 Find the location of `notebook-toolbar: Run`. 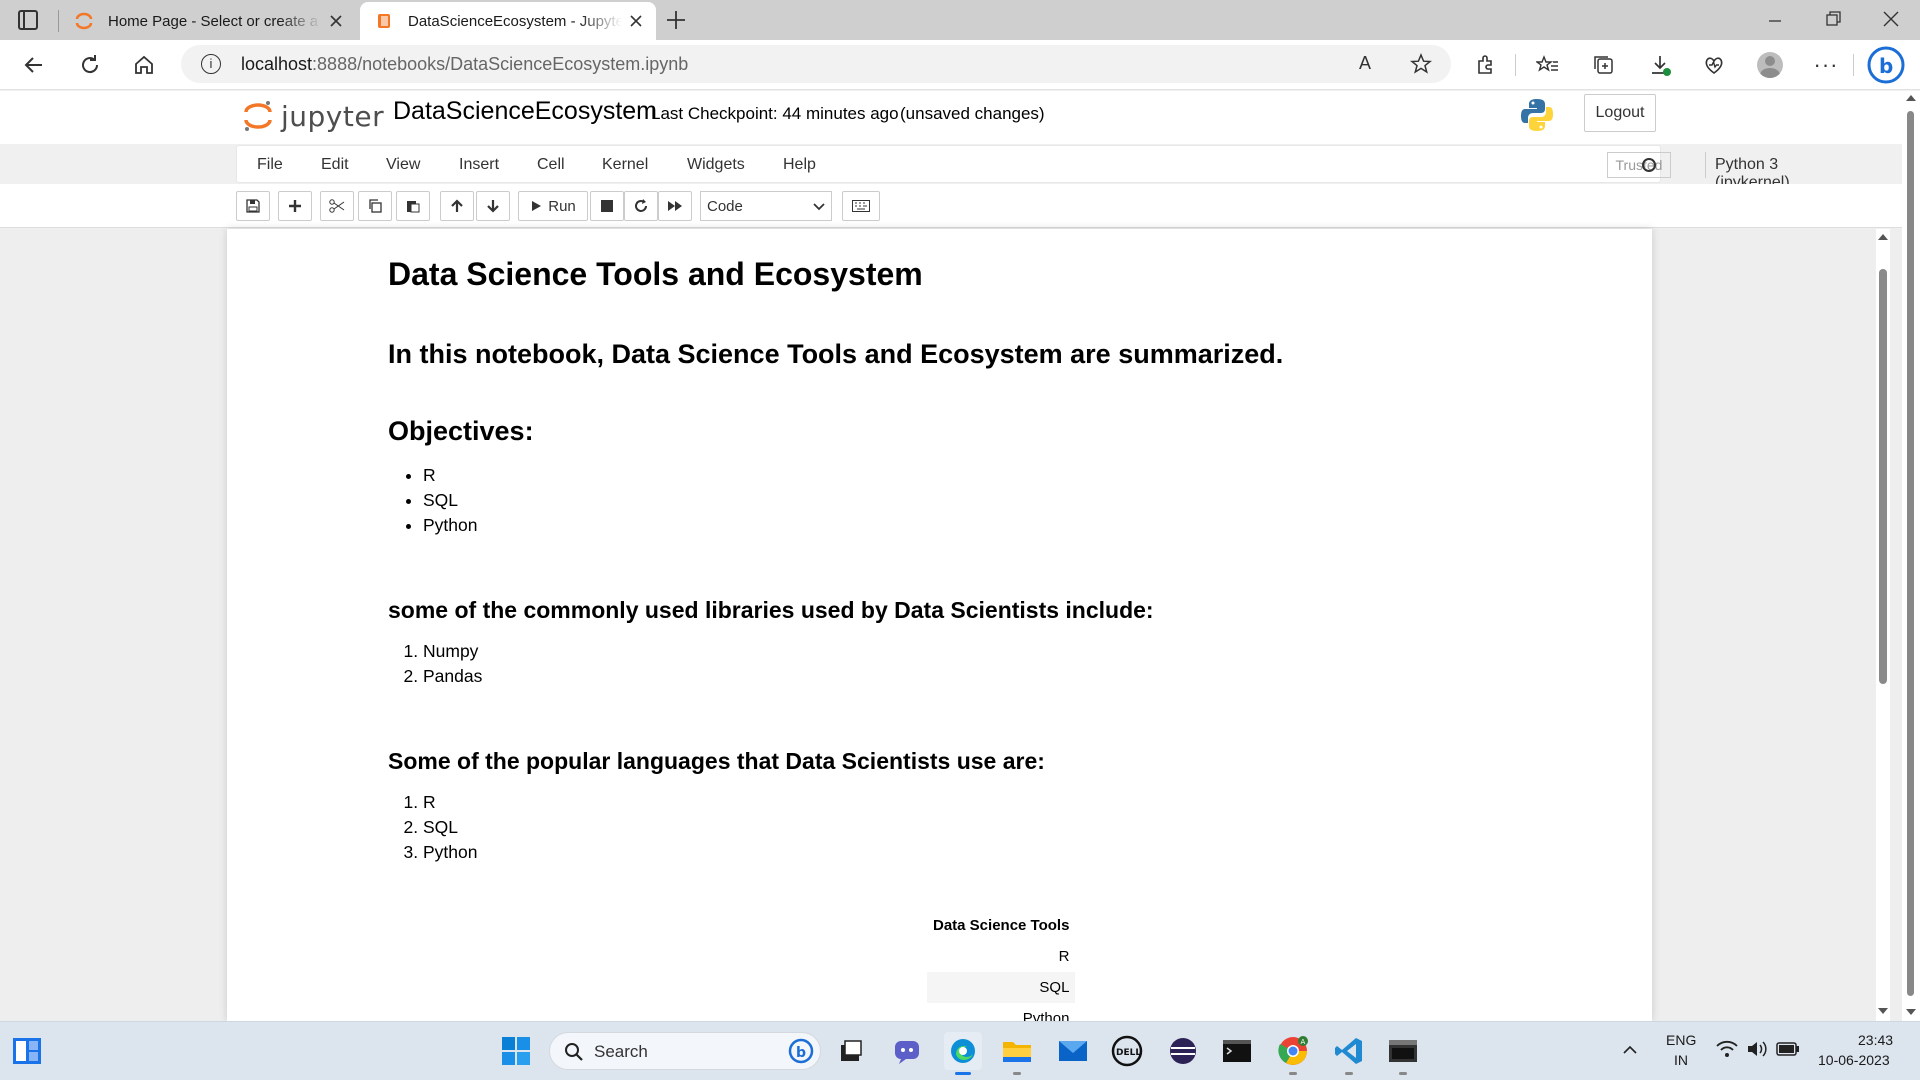

notebook-toolbar: Run is located at coordinates (960, 206).